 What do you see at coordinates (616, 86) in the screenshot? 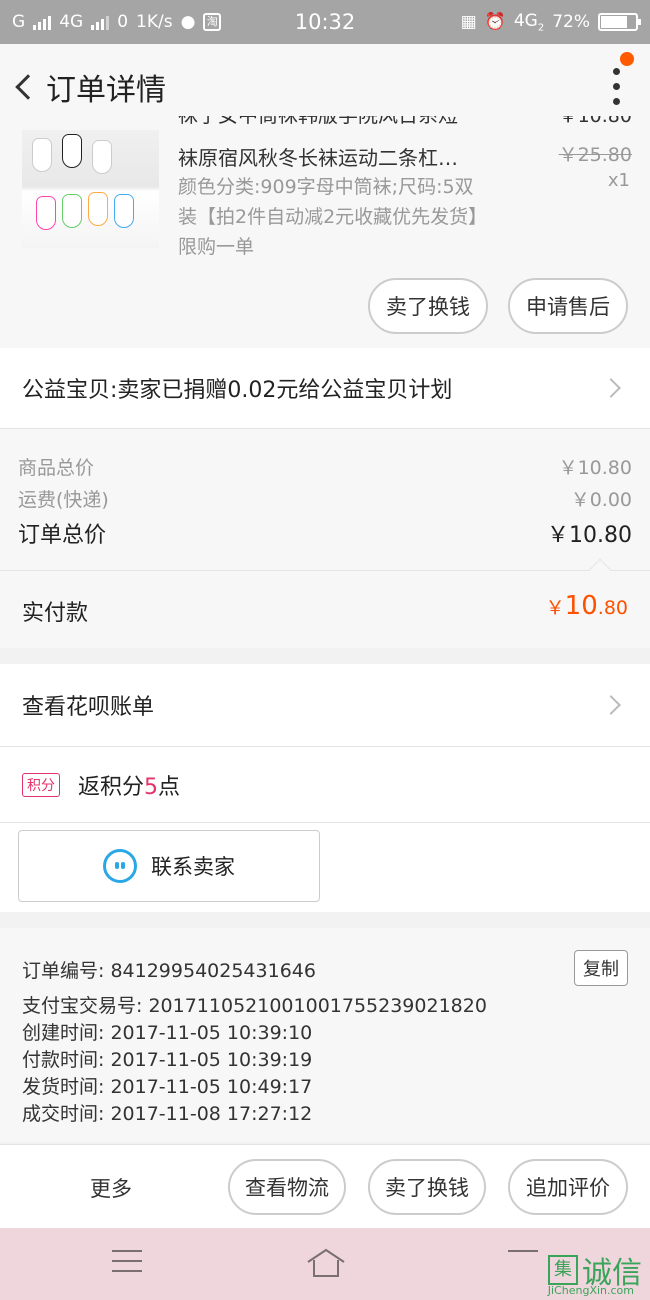
I see `more-menu-button` at bounding box center [616, 86].